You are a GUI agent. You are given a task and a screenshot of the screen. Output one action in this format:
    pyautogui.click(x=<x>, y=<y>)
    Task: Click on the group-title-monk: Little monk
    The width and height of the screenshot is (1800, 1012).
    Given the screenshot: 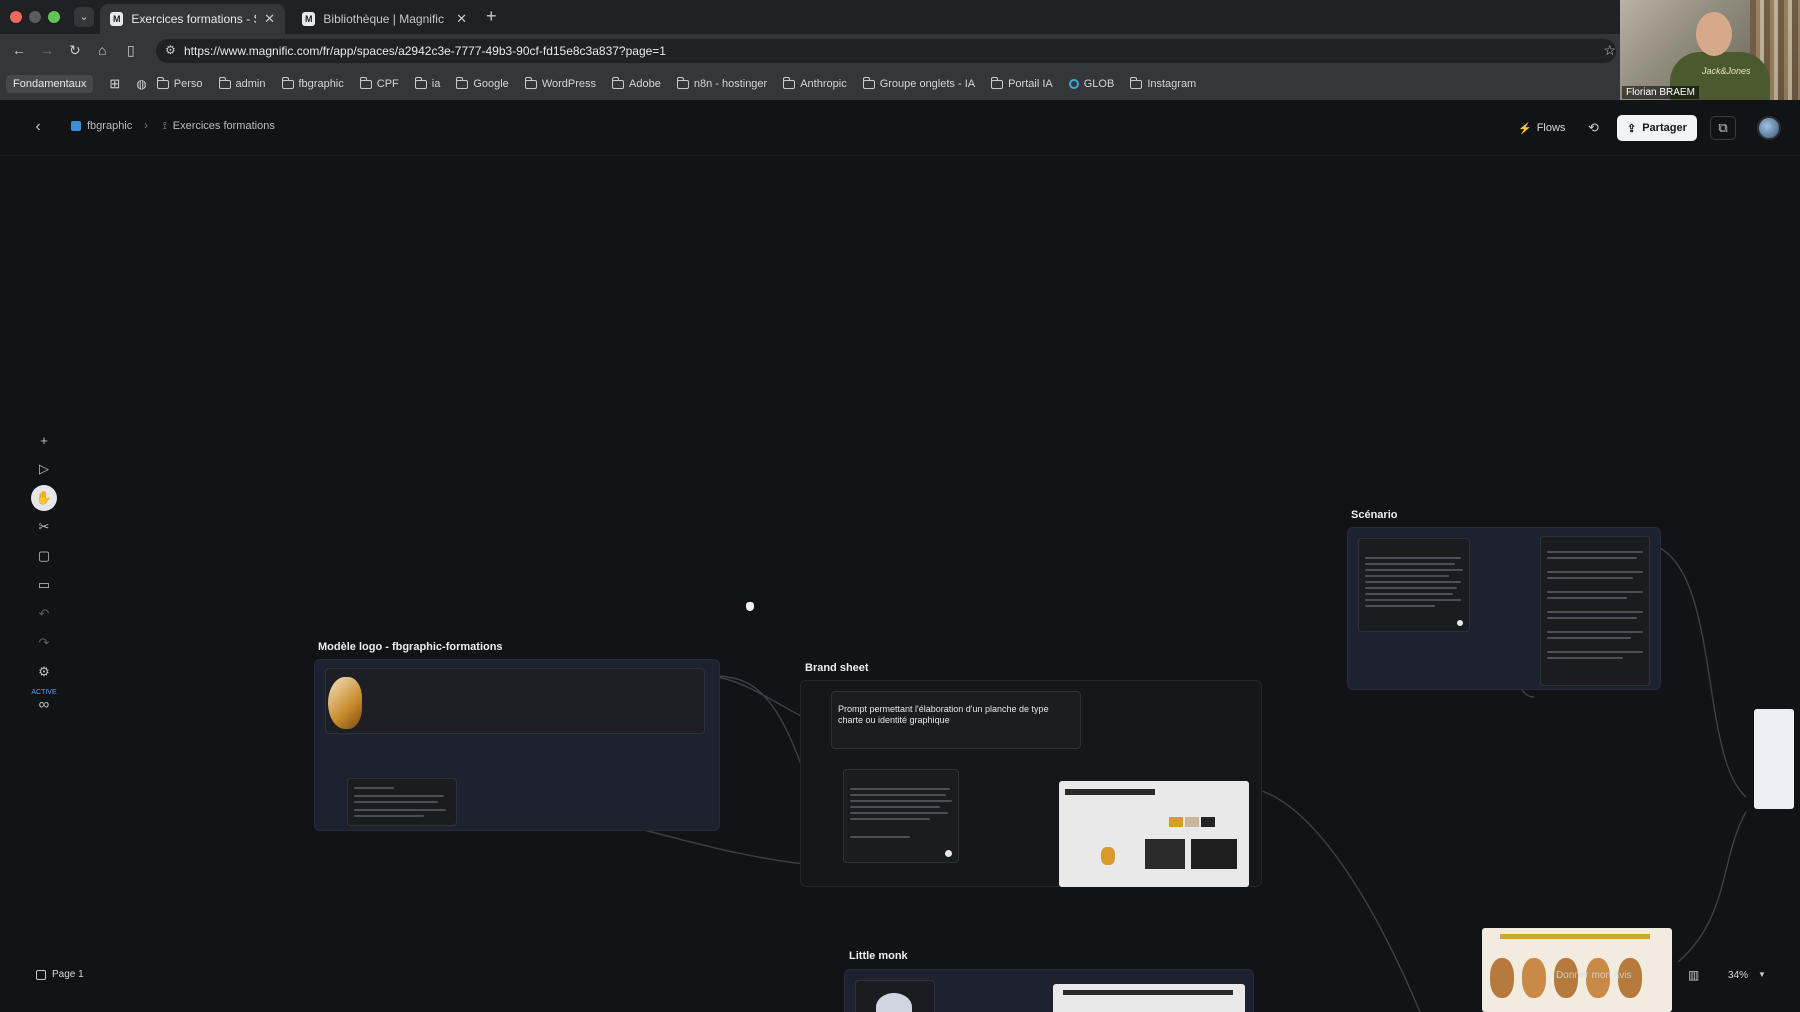 What is the action you would take?
    pyautogui.click(x=878, y=956)
    